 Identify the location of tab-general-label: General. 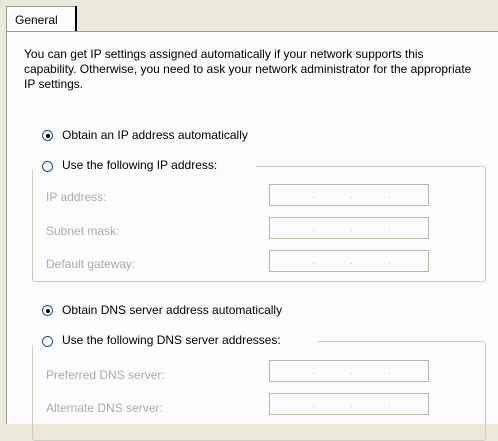
(36, 20).